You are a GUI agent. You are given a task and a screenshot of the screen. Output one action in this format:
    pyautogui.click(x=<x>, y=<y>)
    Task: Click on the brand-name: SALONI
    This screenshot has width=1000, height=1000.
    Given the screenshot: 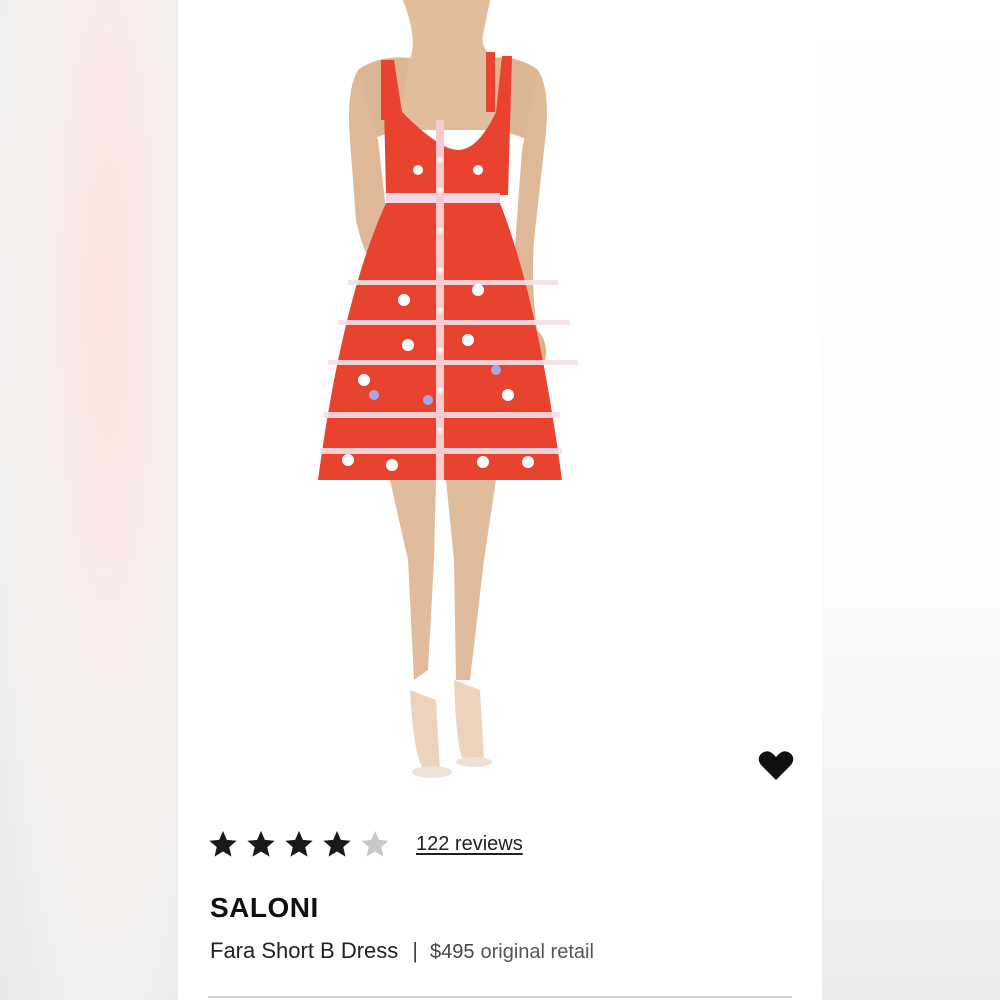 What is the action you would take?
    pyautogui.click(x=264, y=908)
    